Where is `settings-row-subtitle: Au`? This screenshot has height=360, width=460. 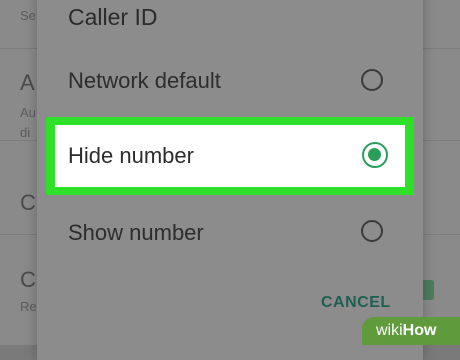 settings-row-subtitle: Au is located at coordinates (28, 112).